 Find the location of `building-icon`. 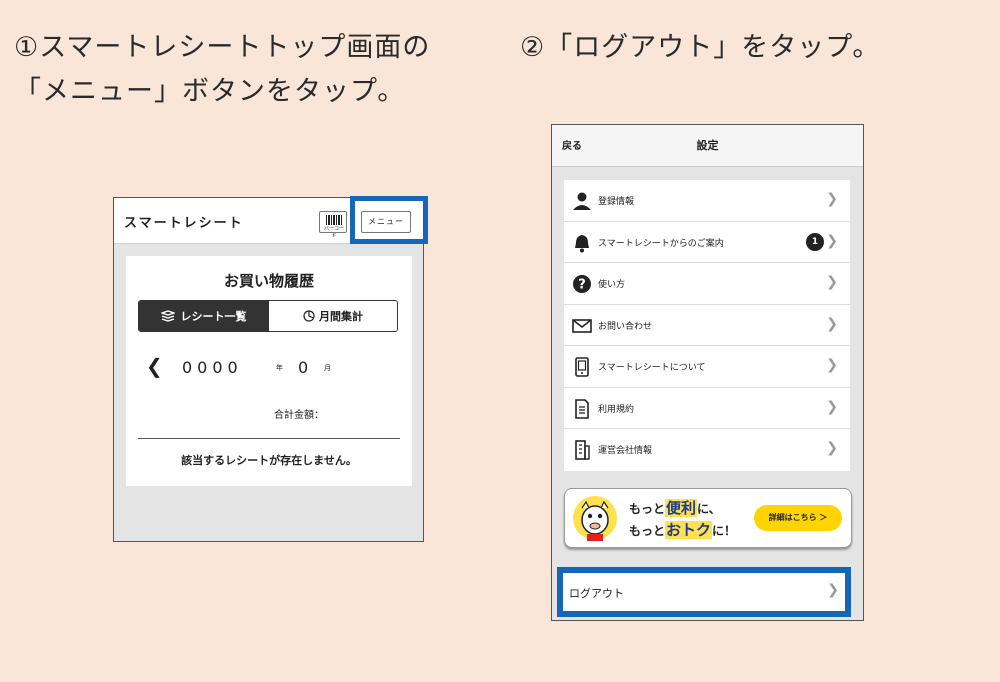

building-icon is located at coordinates (582, 450).